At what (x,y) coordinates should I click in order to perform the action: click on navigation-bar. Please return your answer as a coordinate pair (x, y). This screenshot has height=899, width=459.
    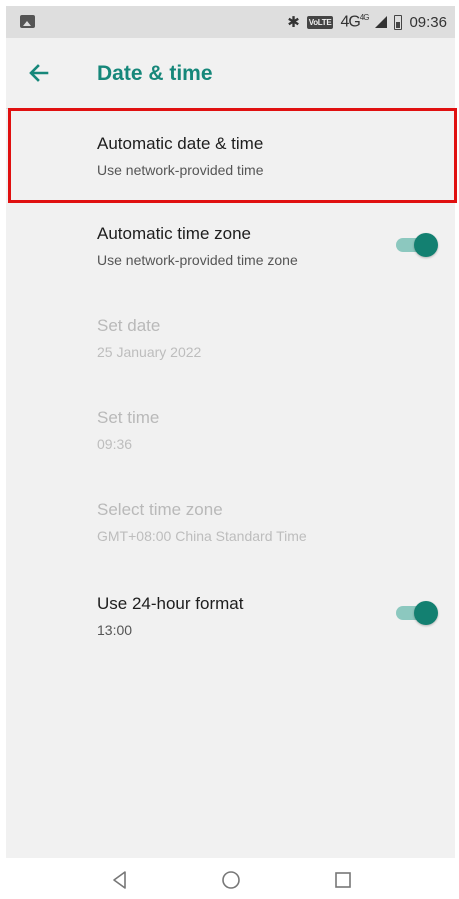
    Looking at the image, I should click on (229, 878).